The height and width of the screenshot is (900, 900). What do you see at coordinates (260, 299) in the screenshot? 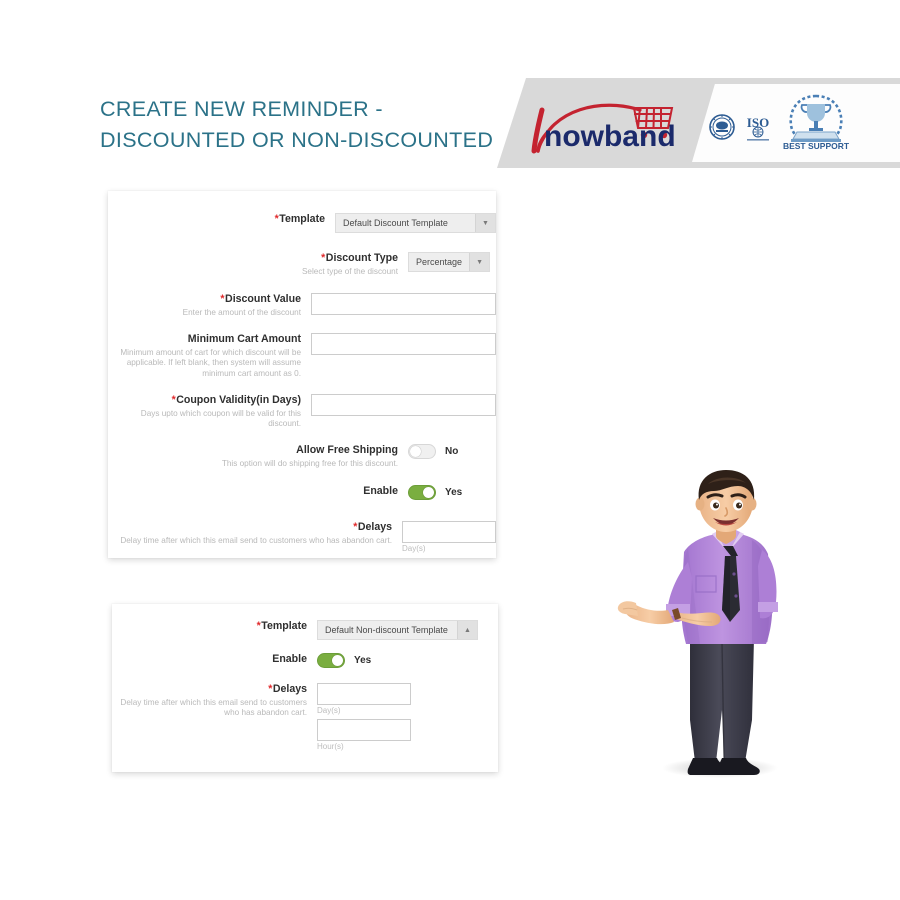
I see `field-label: *Discount Value` at bounding box center [260, 299].